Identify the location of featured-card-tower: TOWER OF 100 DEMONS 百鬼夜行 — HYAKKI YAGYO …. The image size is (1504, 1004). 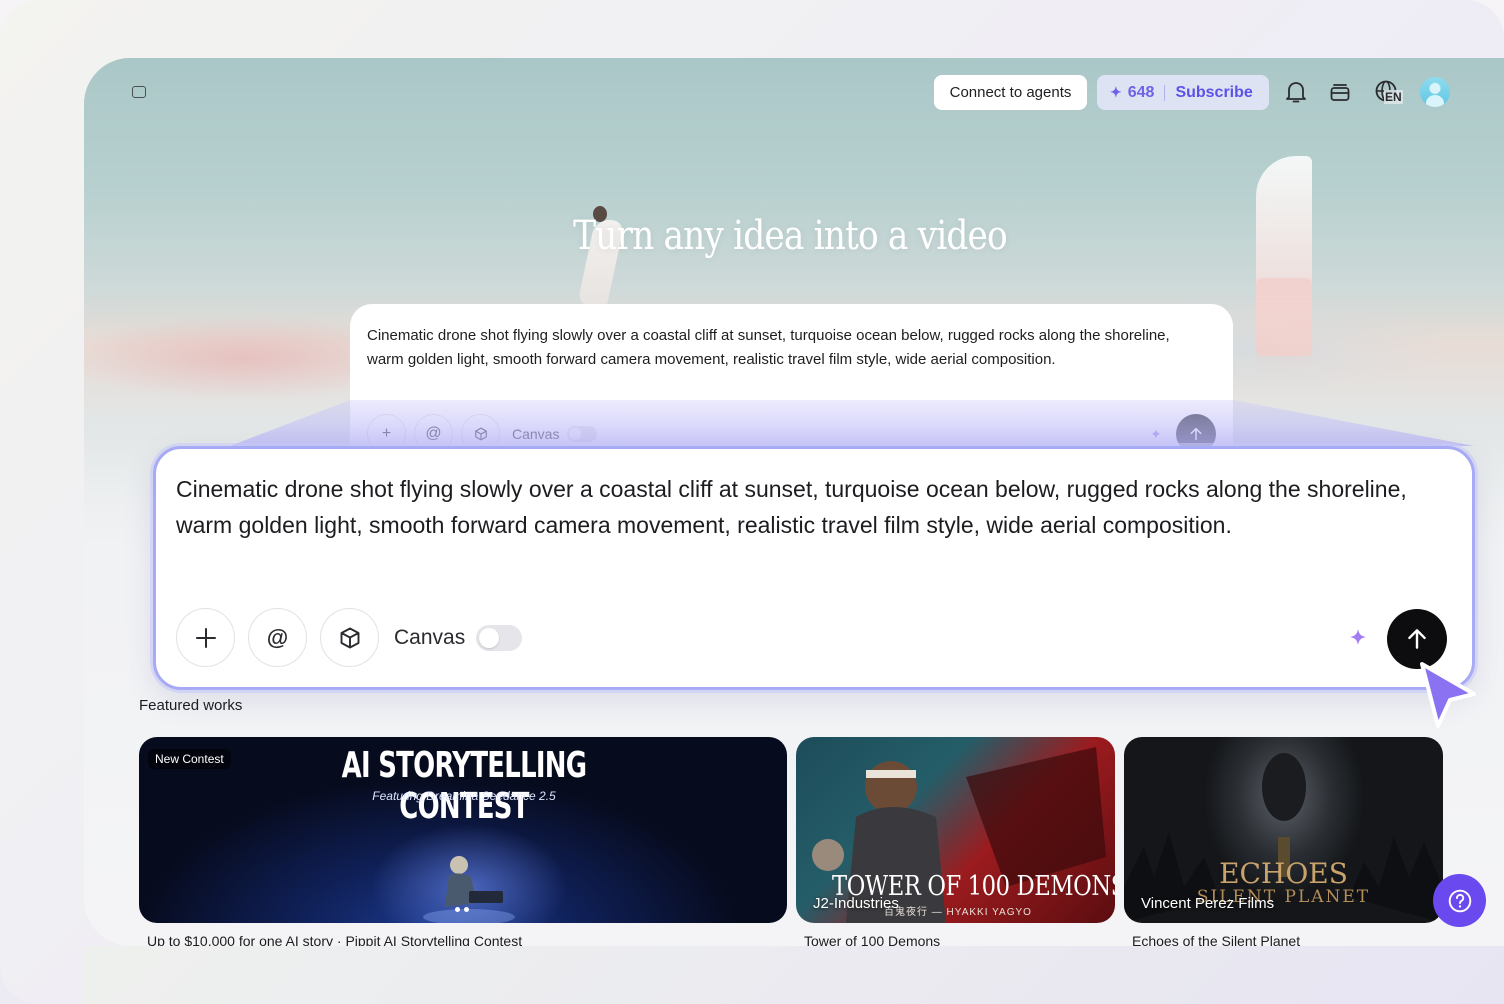
(955, 830).